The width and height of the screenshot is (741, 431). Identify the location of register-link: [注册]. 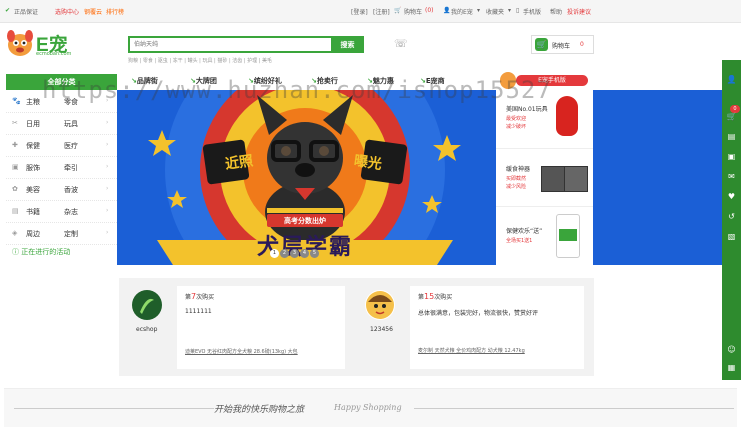
(381, 11).